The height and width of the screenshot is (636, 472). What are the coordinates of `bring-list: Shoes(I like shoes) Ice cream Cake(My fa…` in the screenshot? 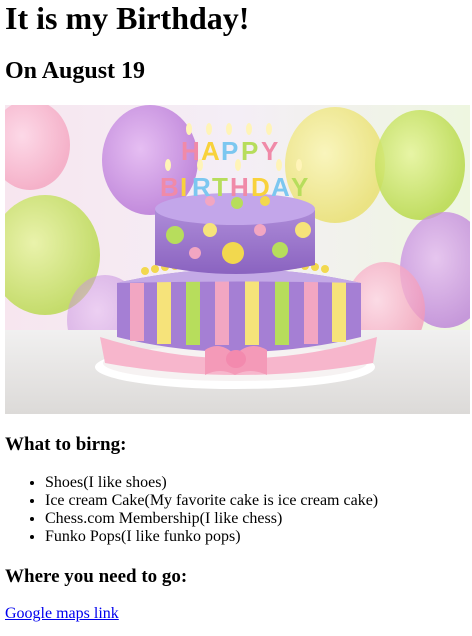 It's located at (191, 510).